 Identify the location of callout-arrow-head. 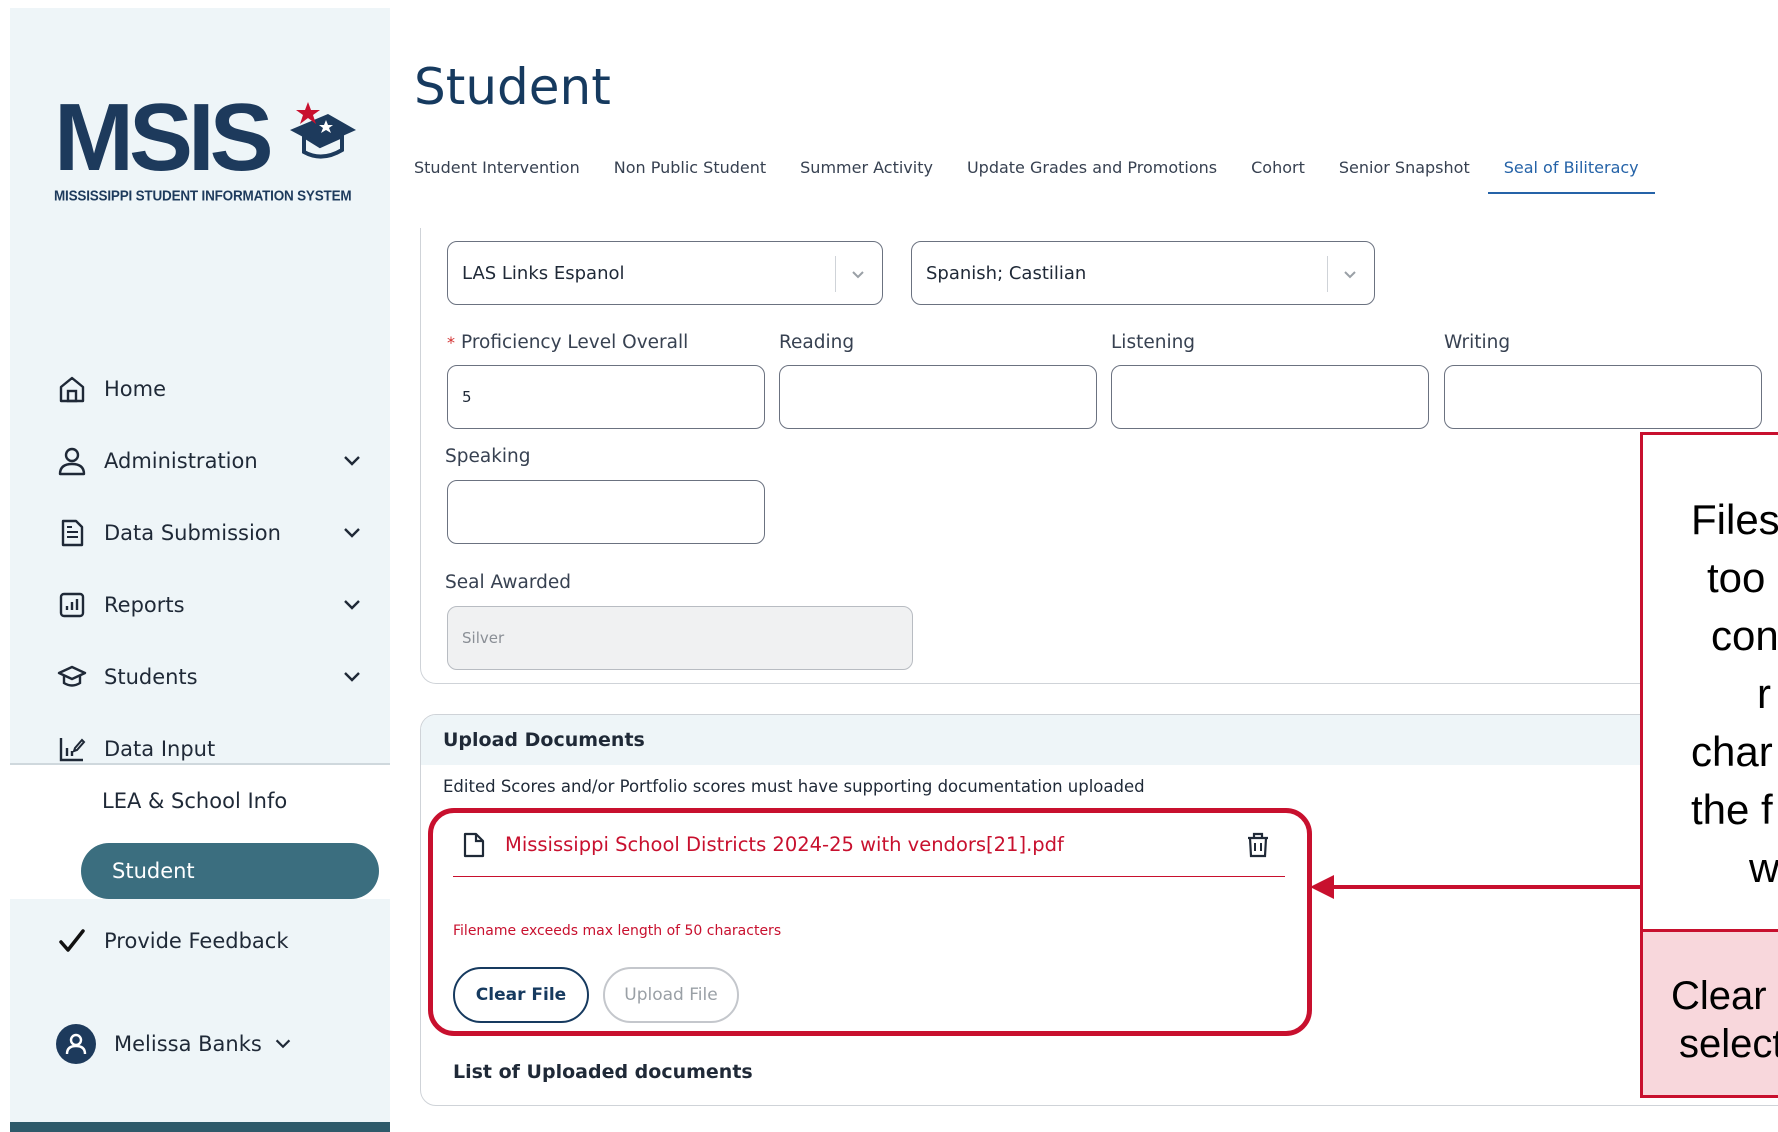
(1322, 887).